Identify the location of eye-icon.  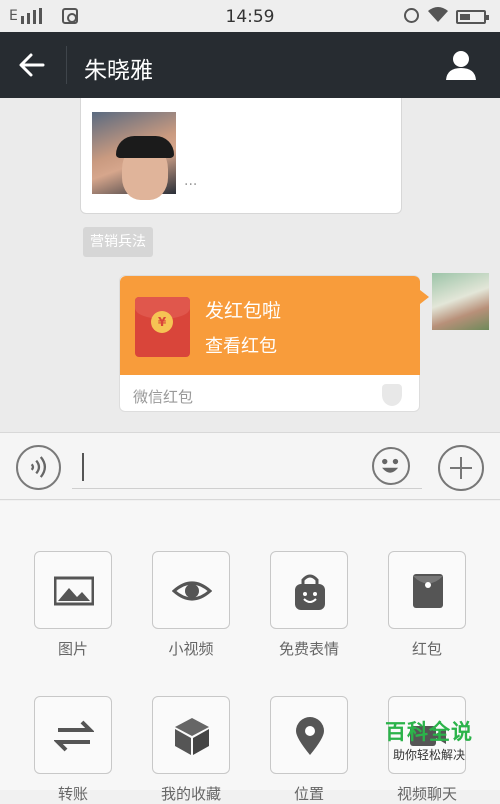
(191, 590).